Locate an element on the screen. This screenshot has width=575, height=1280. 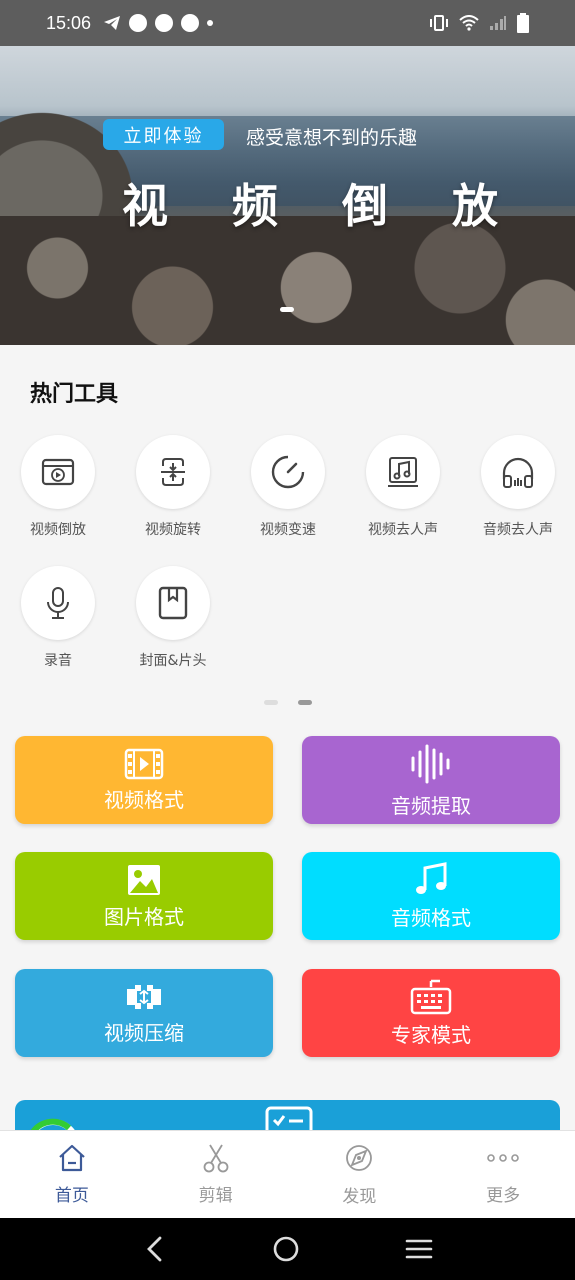
banner-title: 视 频 倒 放 is located at coordinates (322, 206).